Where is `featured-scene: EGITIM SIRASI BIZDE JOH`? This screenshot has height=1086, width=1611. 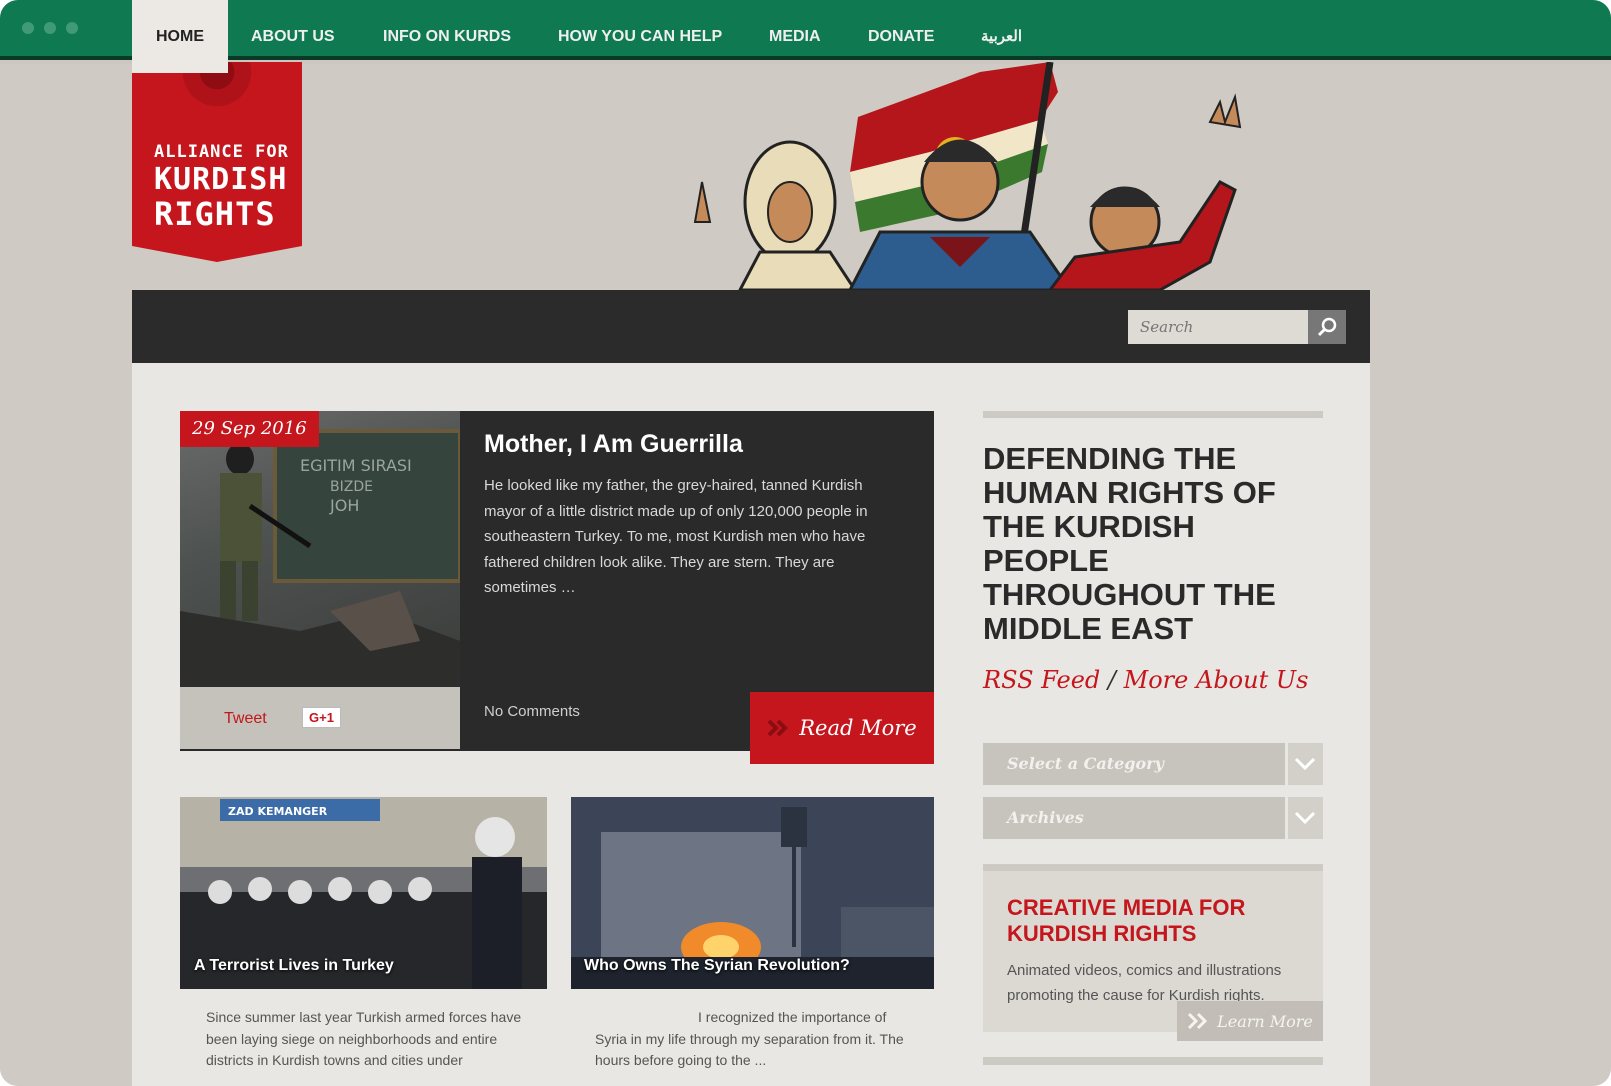
featured-scene: EGITIM SIRASI BIZDE JOH is located at coordinates (320, 558).